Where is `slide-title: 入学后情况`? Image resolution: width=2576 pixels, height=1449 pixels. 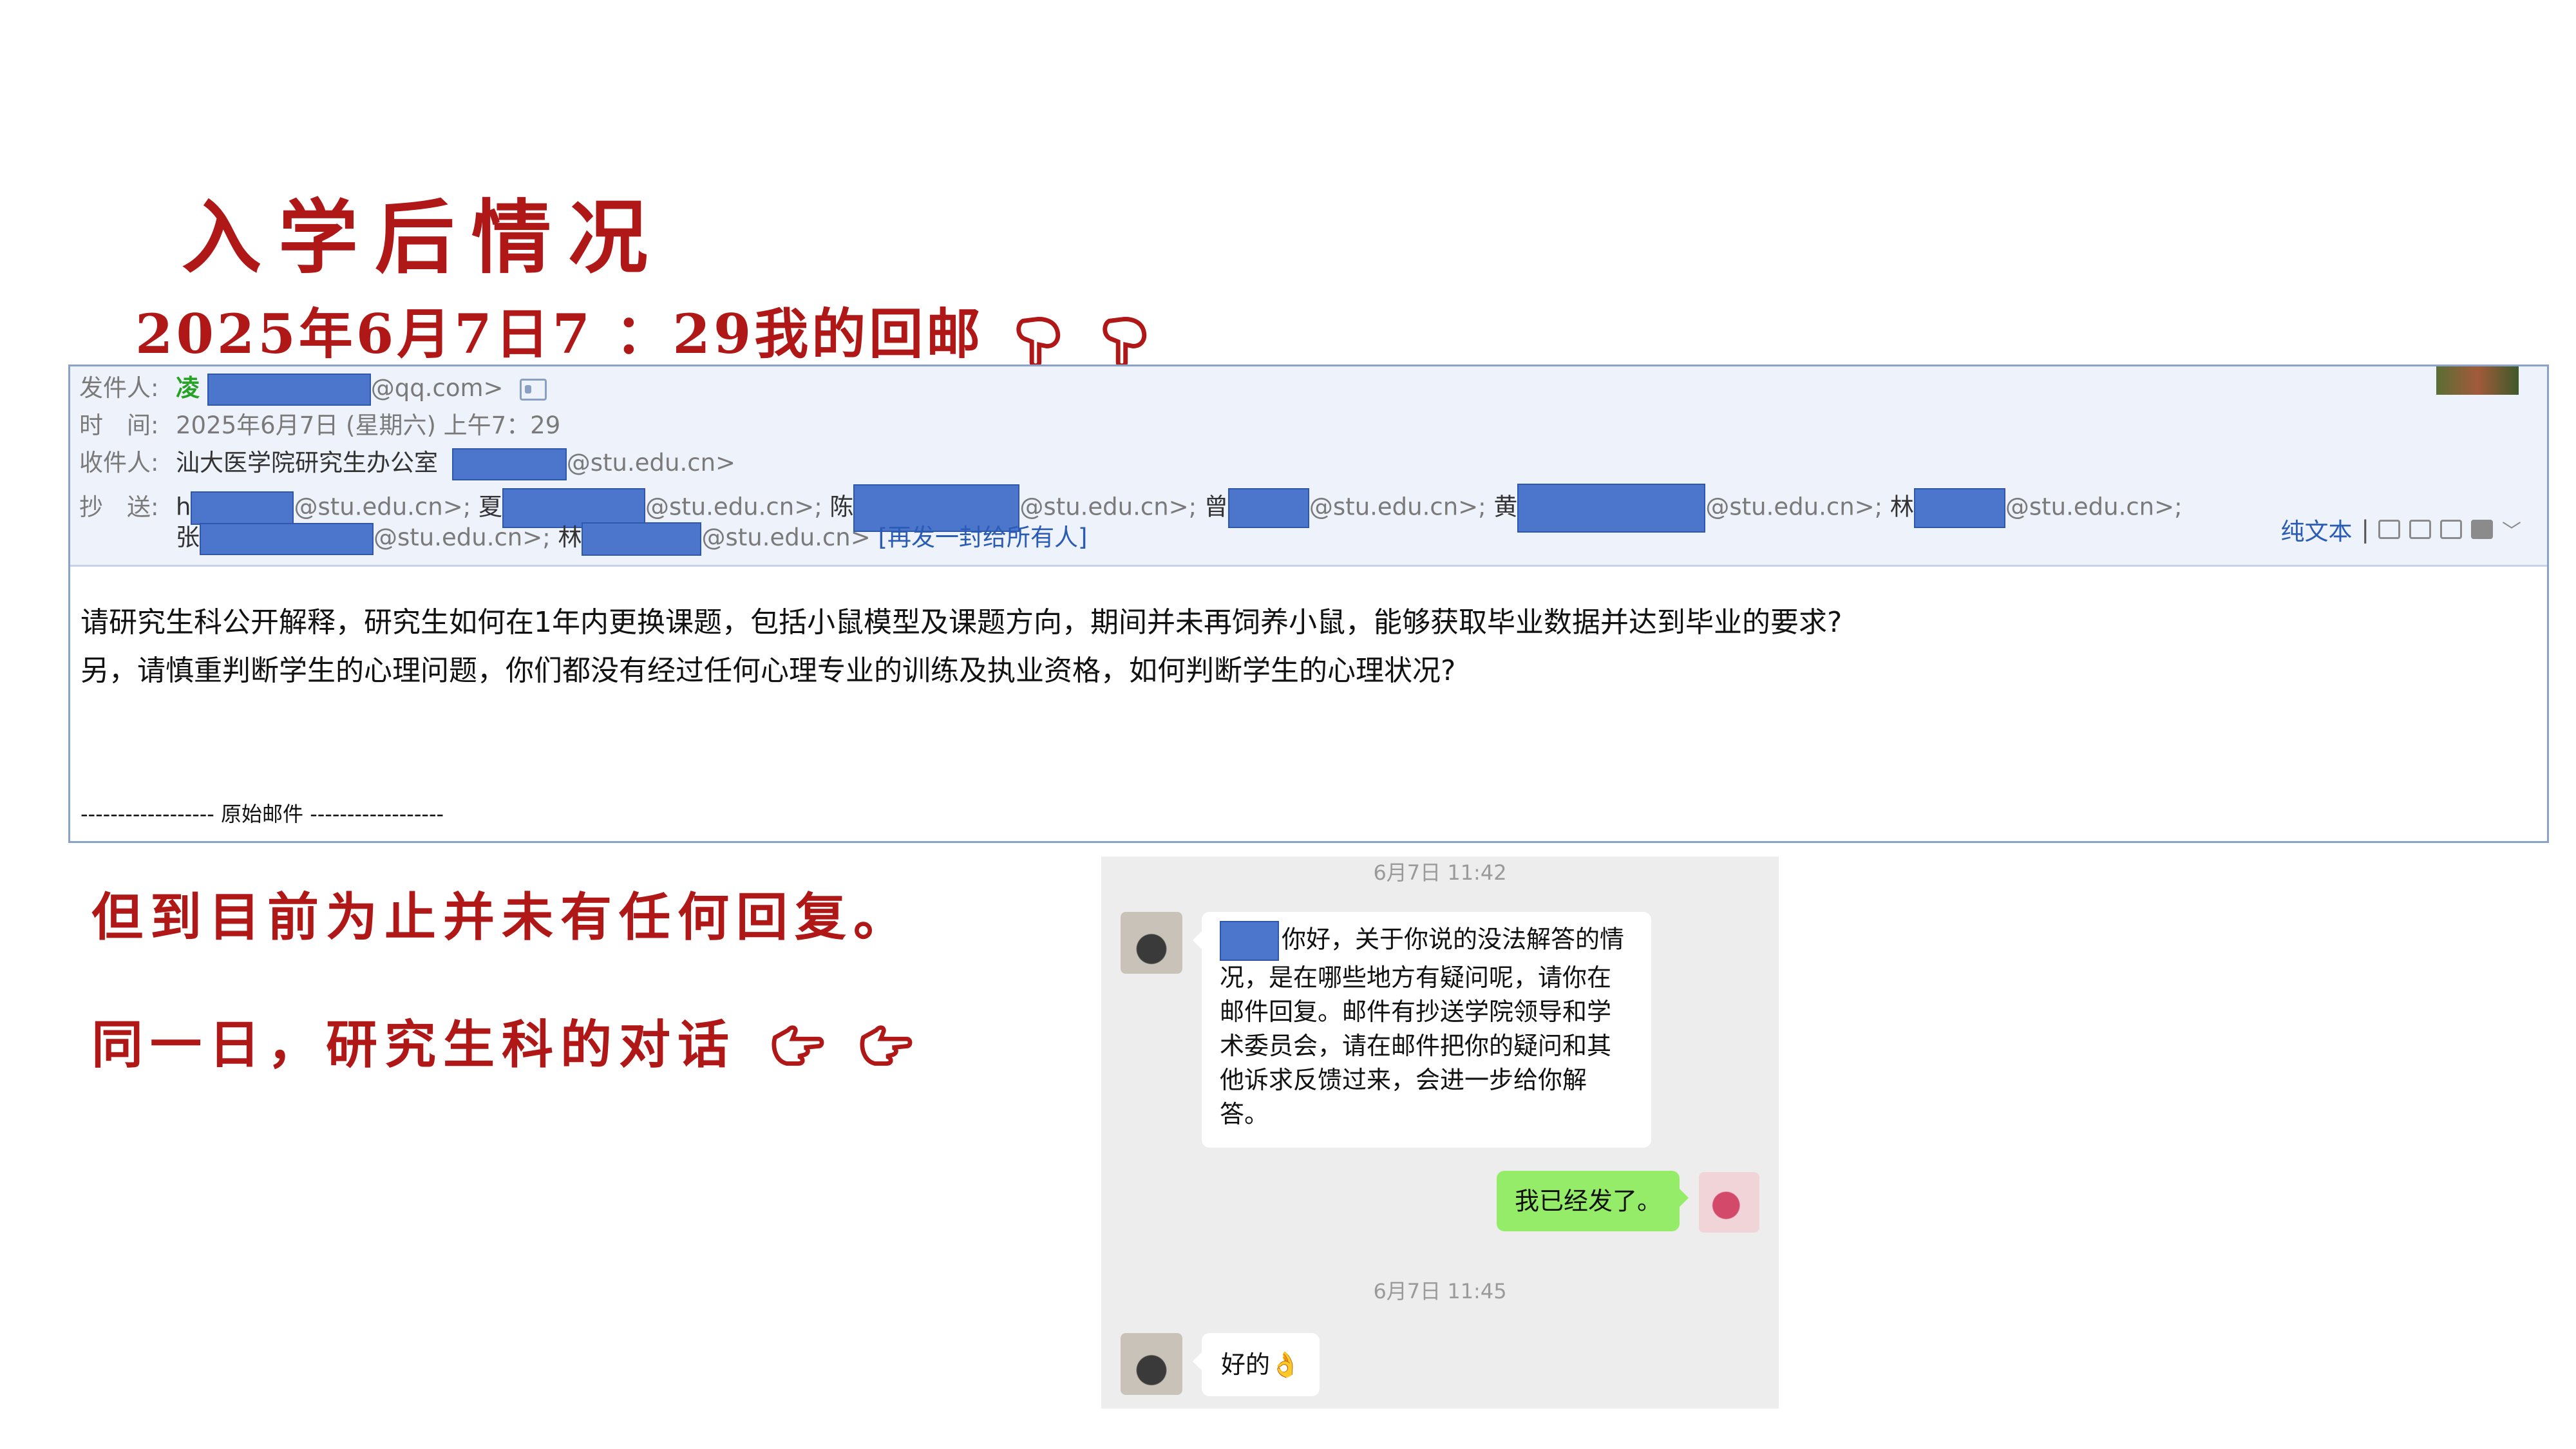
slide-title: 入学后情况 is located at coordinates (423, 238).